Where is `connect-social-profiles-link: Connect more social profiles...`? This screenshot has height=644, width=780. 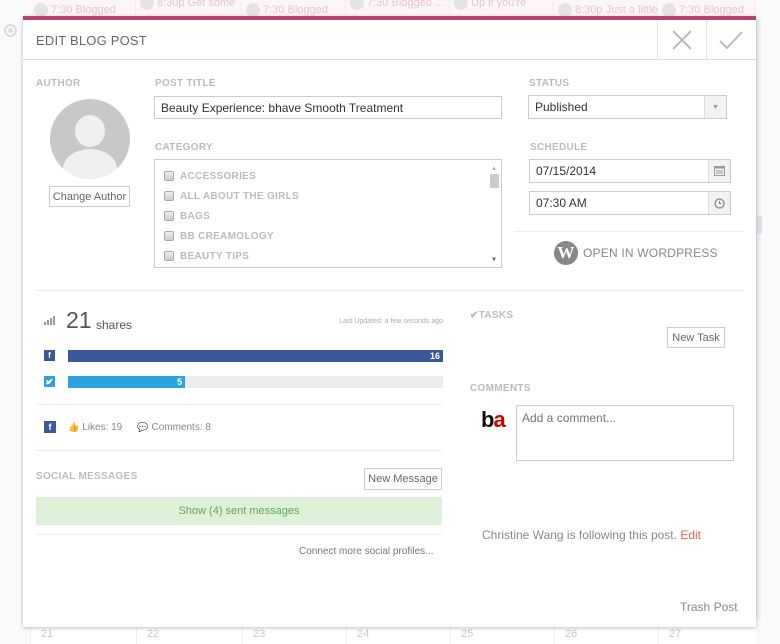 connect-social-profiles-link: Connect more social profiles... is located at coordinates (366, 551).